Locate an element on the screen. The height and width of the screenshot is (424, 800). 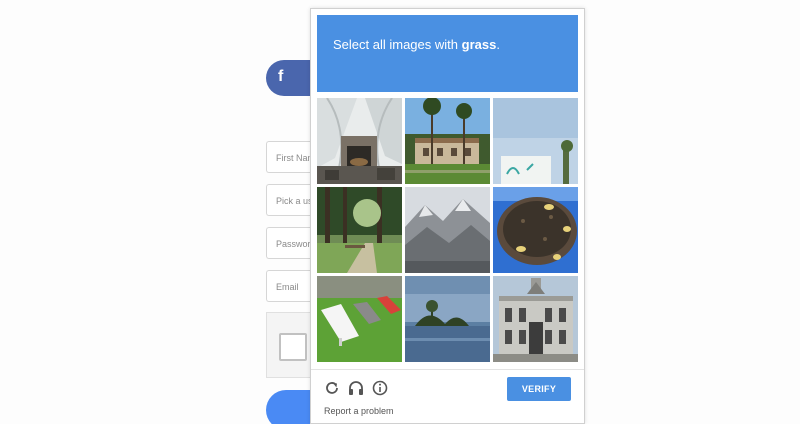
instruction-target: grass is located at coordinates (479, 44).